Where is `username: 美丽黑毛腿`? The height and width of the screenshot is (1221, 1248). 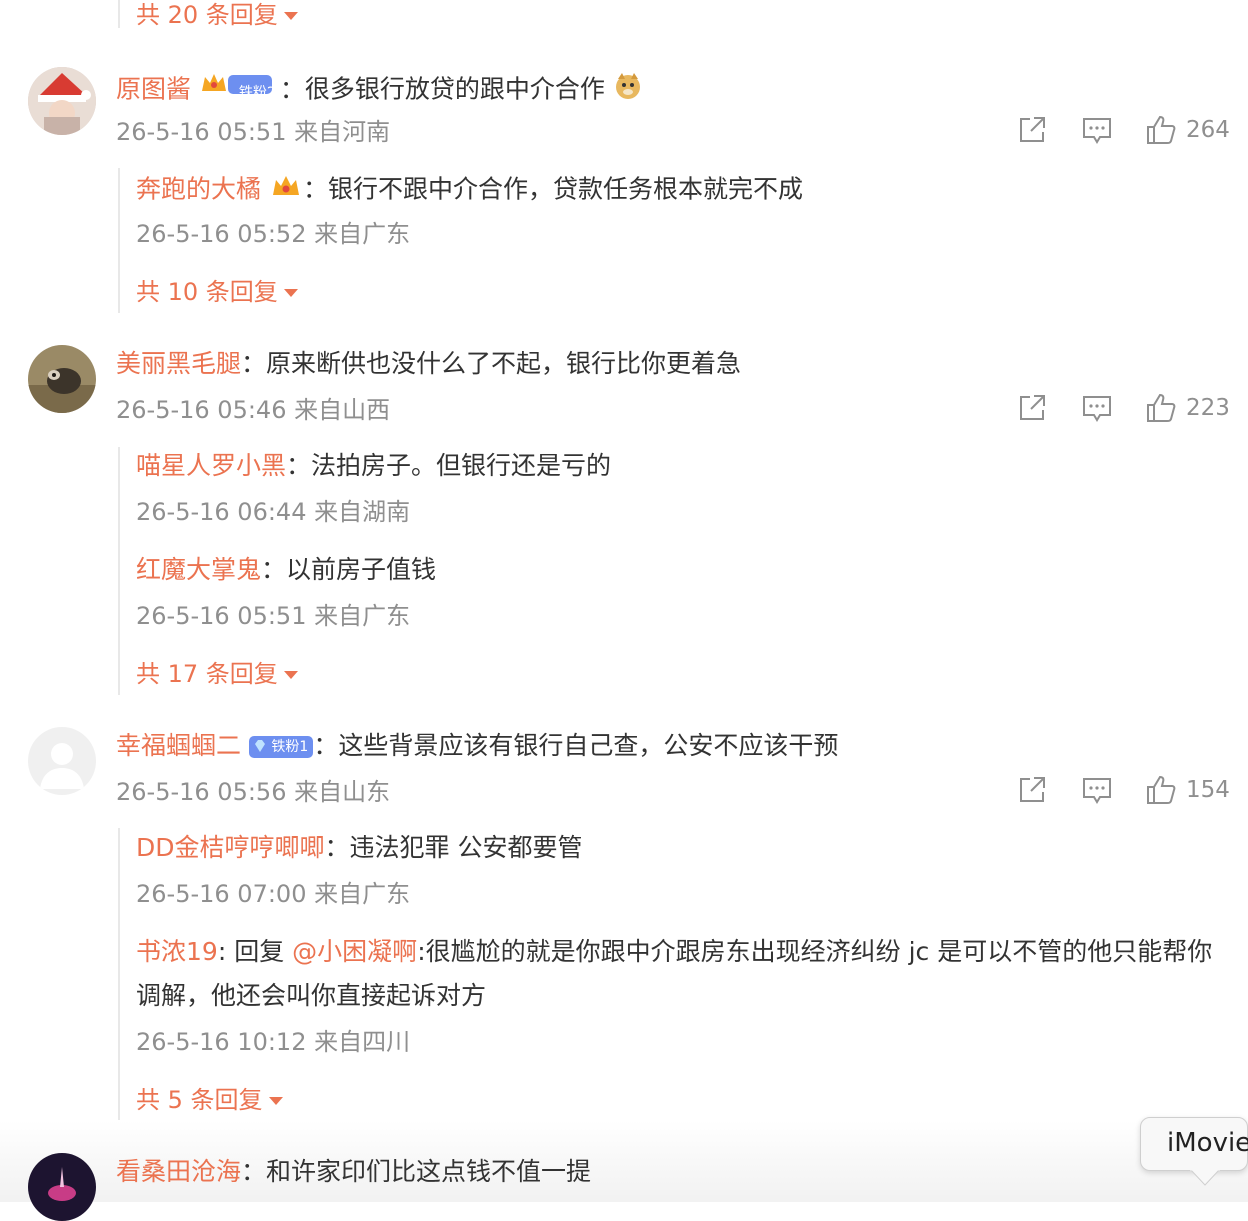 username: 美丽黑毛腿 is located at coordinates (178, 363).